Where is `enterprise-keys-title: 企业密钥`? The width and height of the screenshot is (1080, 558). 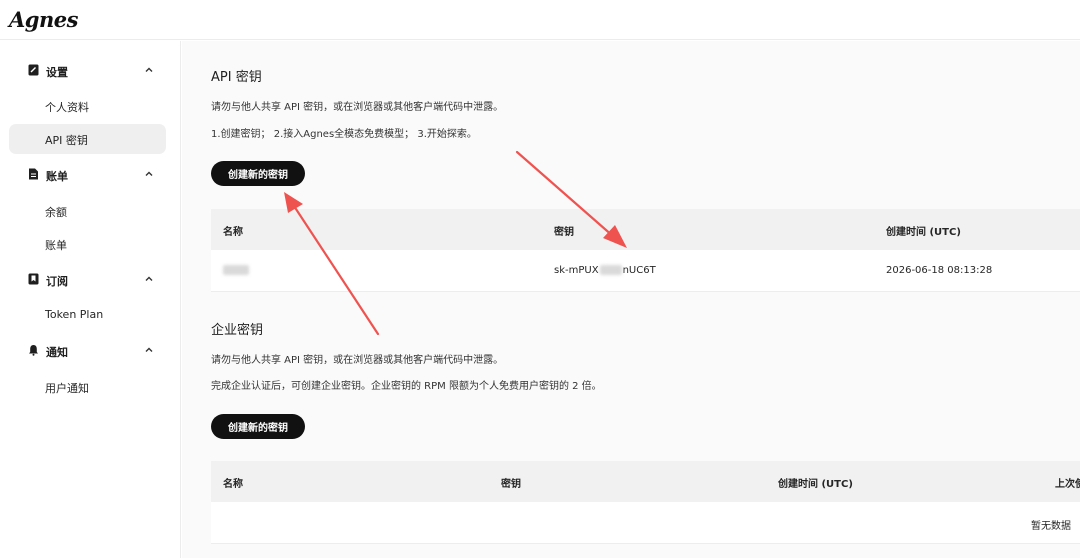 enterprise-keys-title: 企业密钥 is located at coordinates (237, 330).